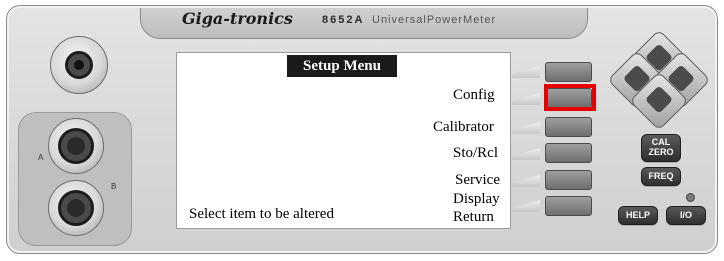 The height and width of the screenshot is (261, 724). Describe the element at coordinates (477, 180) in the screenshot. I see `menu-item-service: Service` at that location.